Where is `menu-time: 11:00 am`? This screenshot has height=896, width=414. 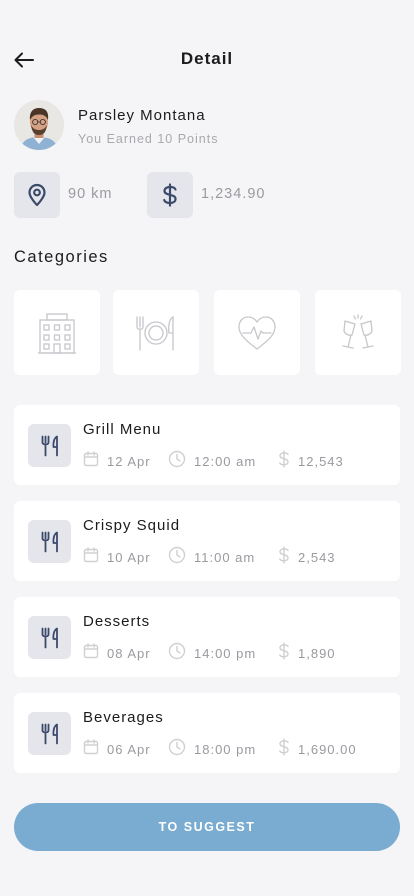 menu-time: 11:00 am is located at coordinates (212, 557).